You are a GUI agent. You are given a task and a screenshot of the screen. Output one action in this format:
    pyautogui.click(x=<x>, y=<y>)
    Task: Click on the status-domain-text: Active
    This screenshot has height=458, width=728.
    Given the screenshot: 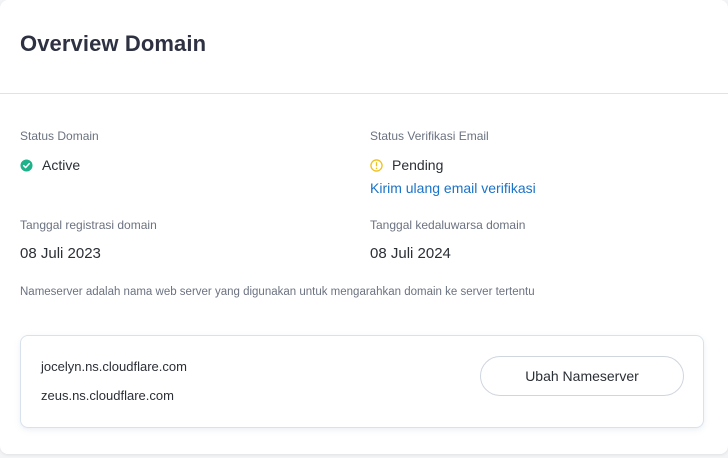 What is the action you would take?
    pyautogui.click(x=61, y=165)
    